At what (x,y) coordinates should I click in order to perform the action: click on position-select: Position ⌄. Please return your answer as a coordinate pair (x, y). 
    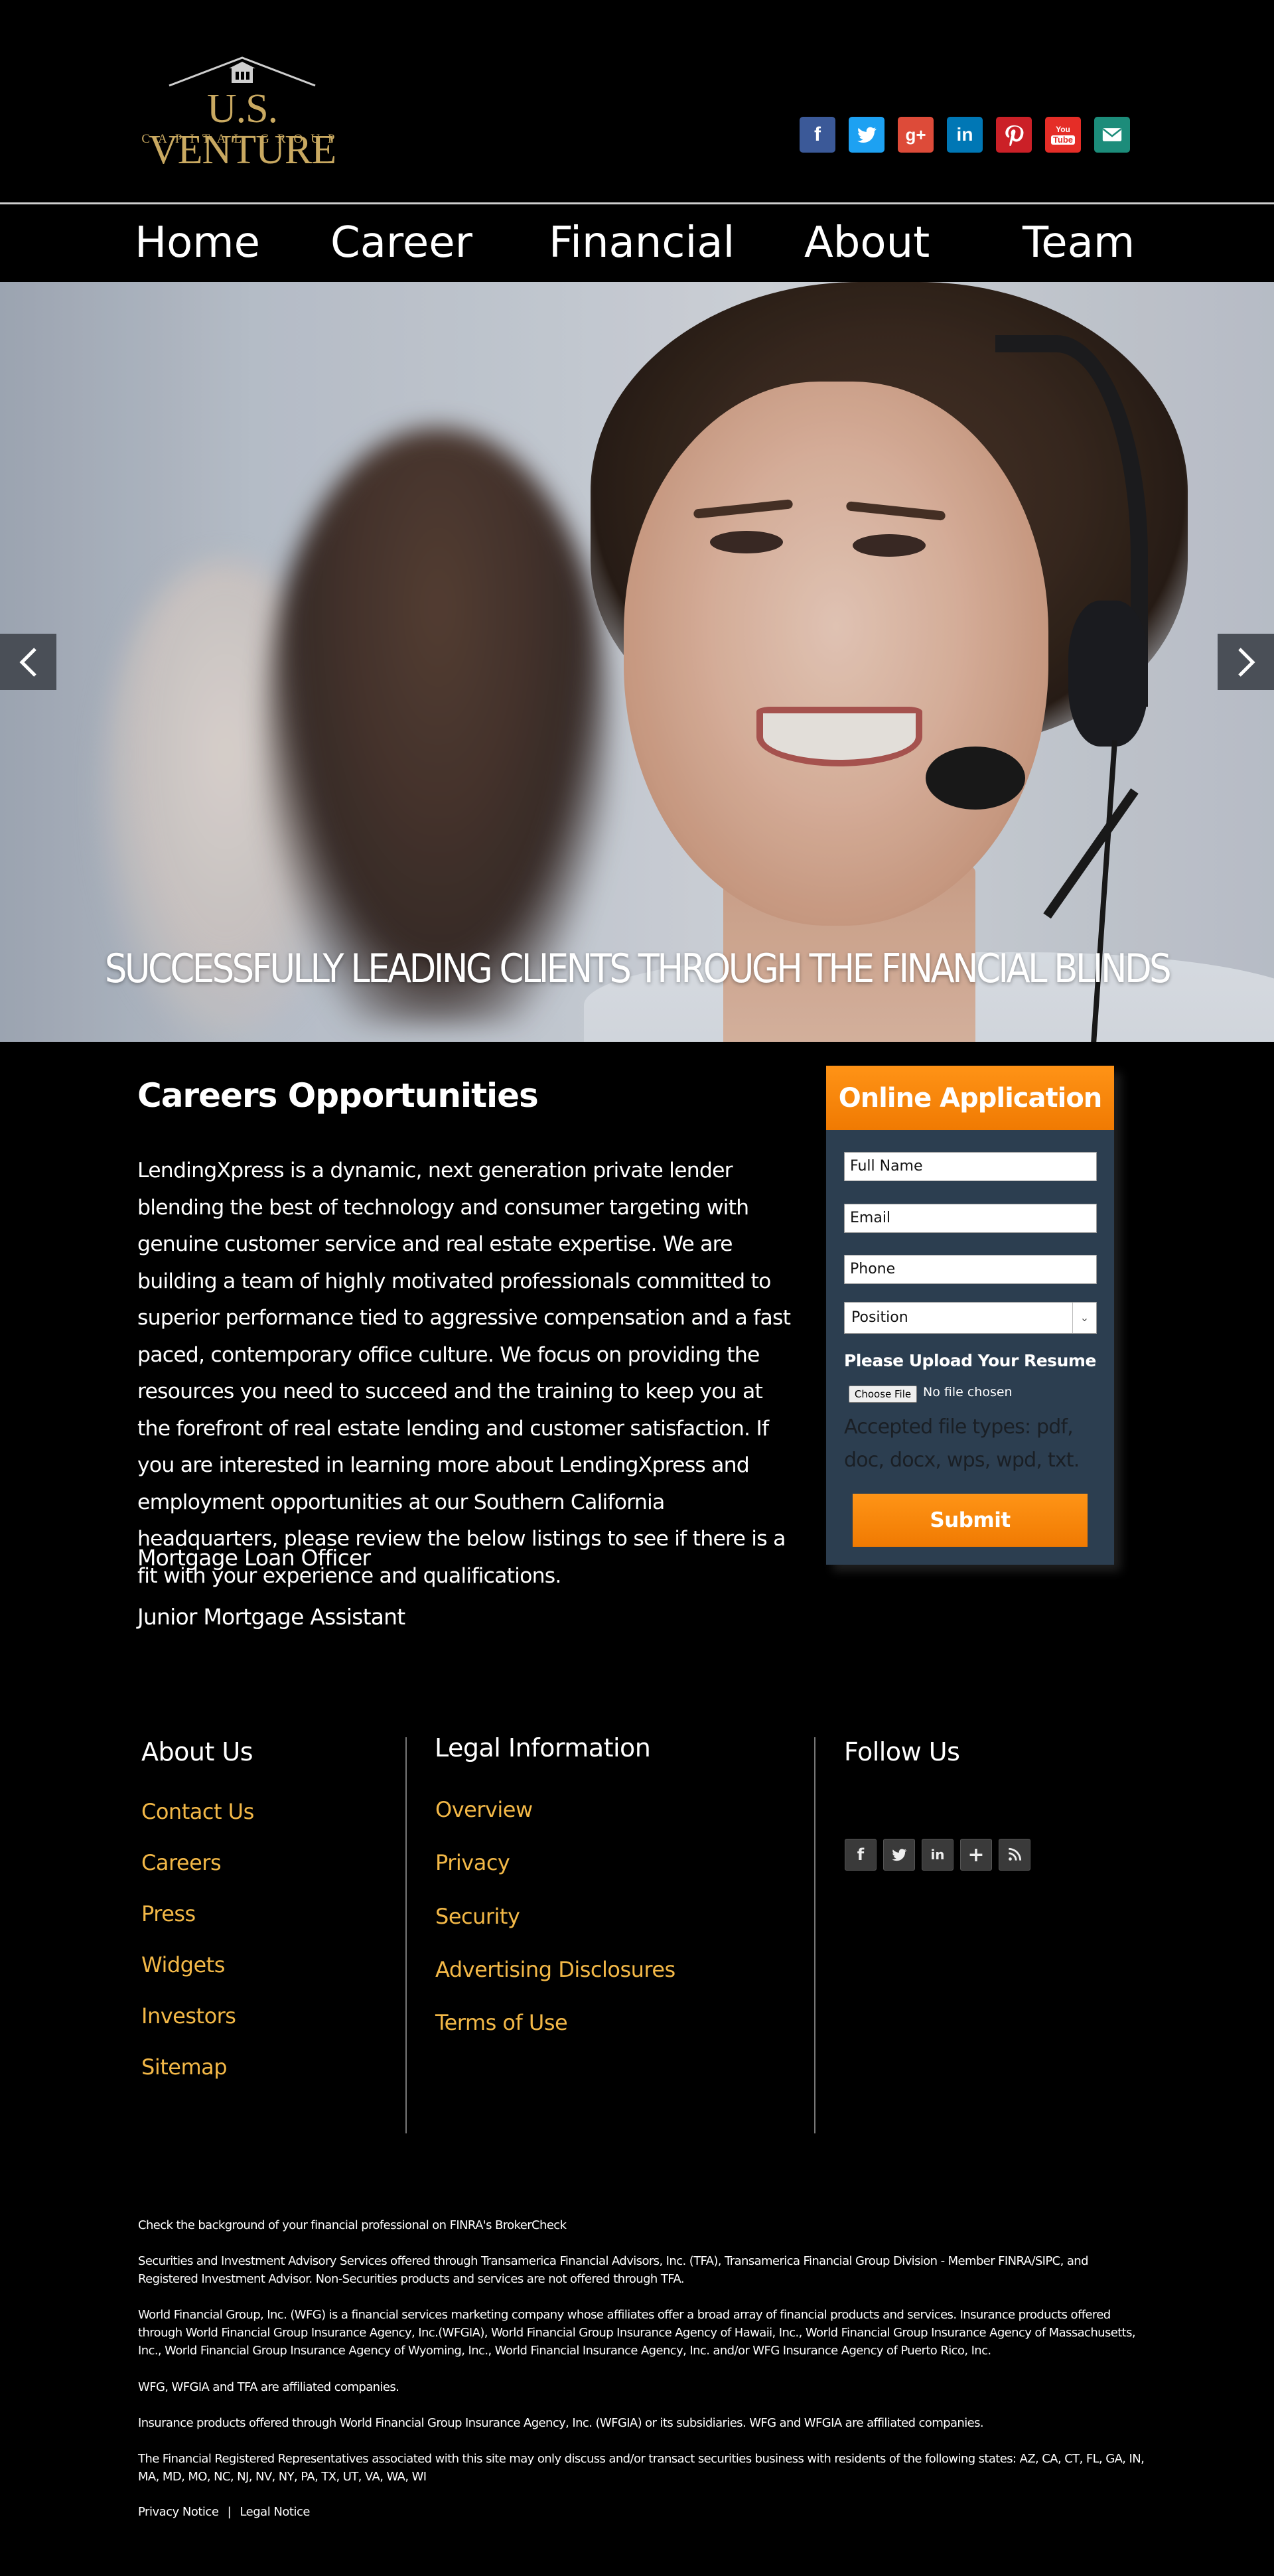
    Looking at the image, I should click on (971, 1318).